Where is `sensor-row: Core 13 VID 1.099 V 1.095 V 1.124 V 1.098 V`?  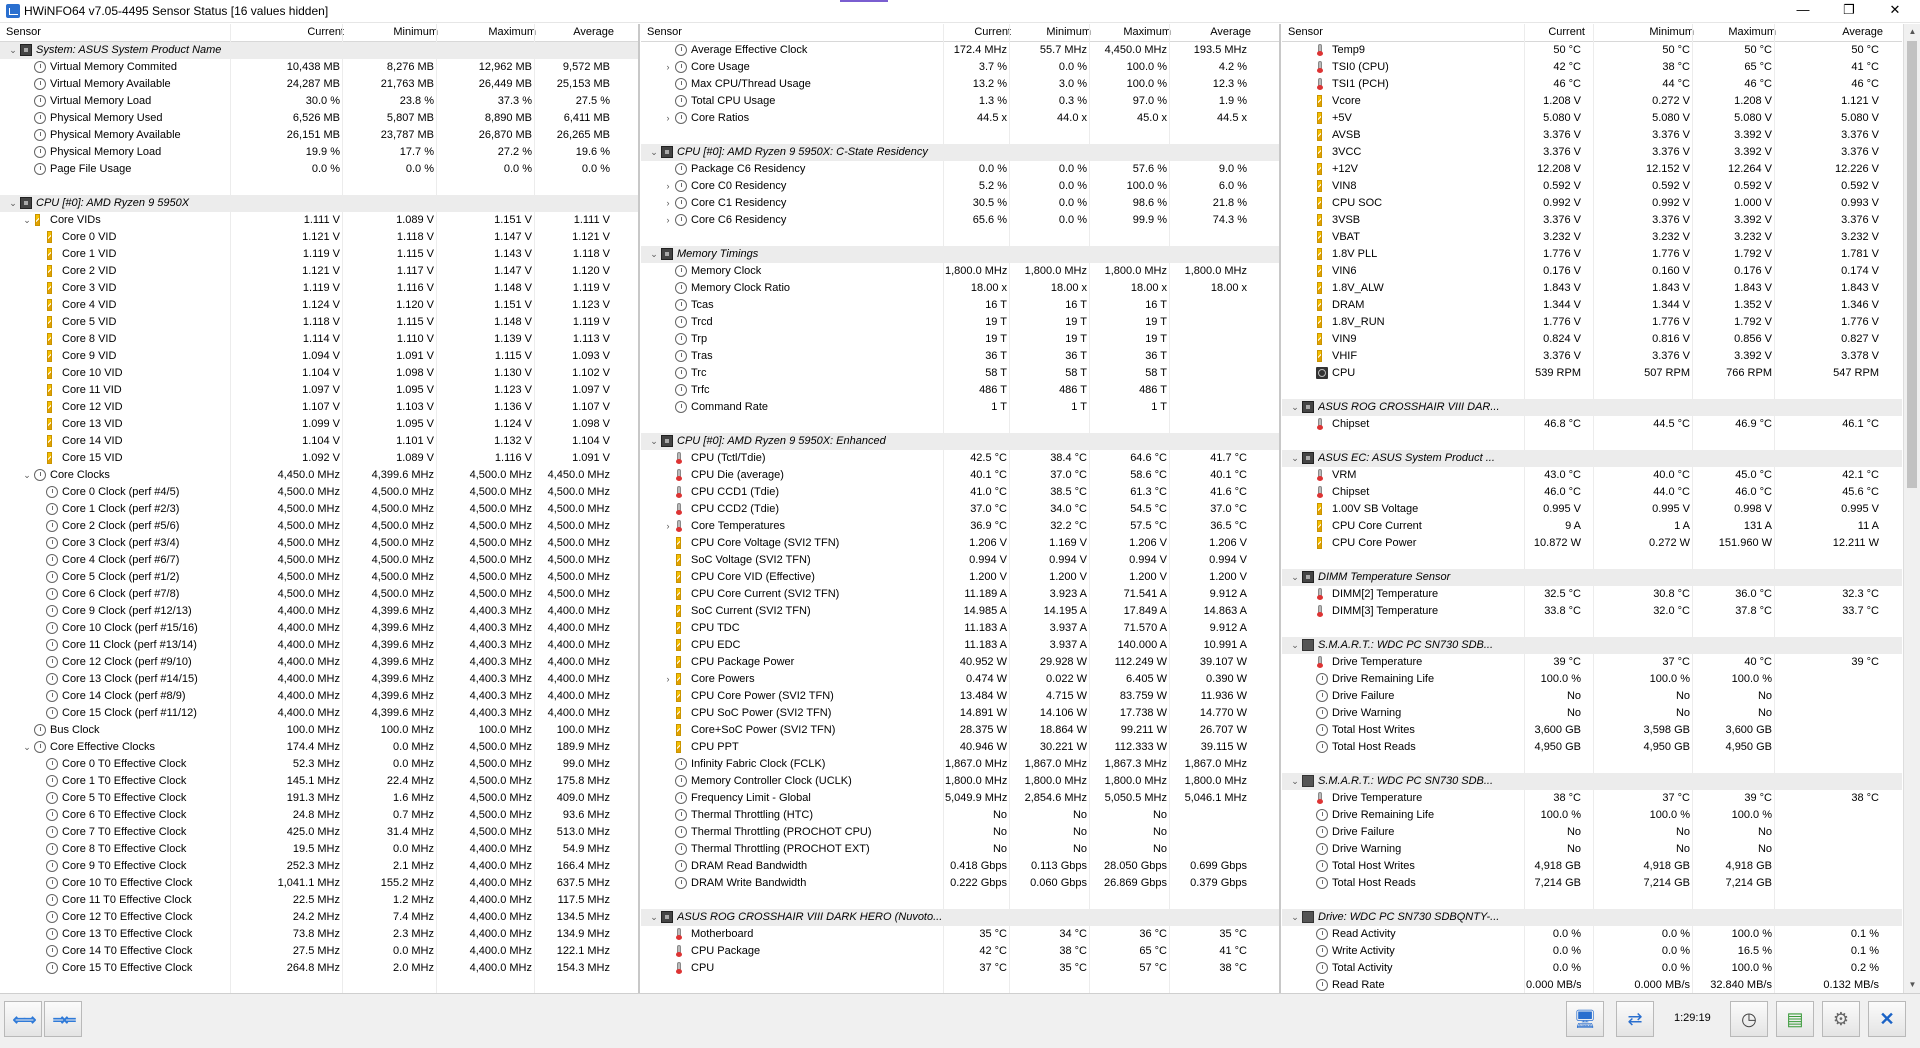 sensor-row: Core 13 VID 1.099 V 1.095 V 1.124 V 1.098 V is located at coordinates (319, 424).